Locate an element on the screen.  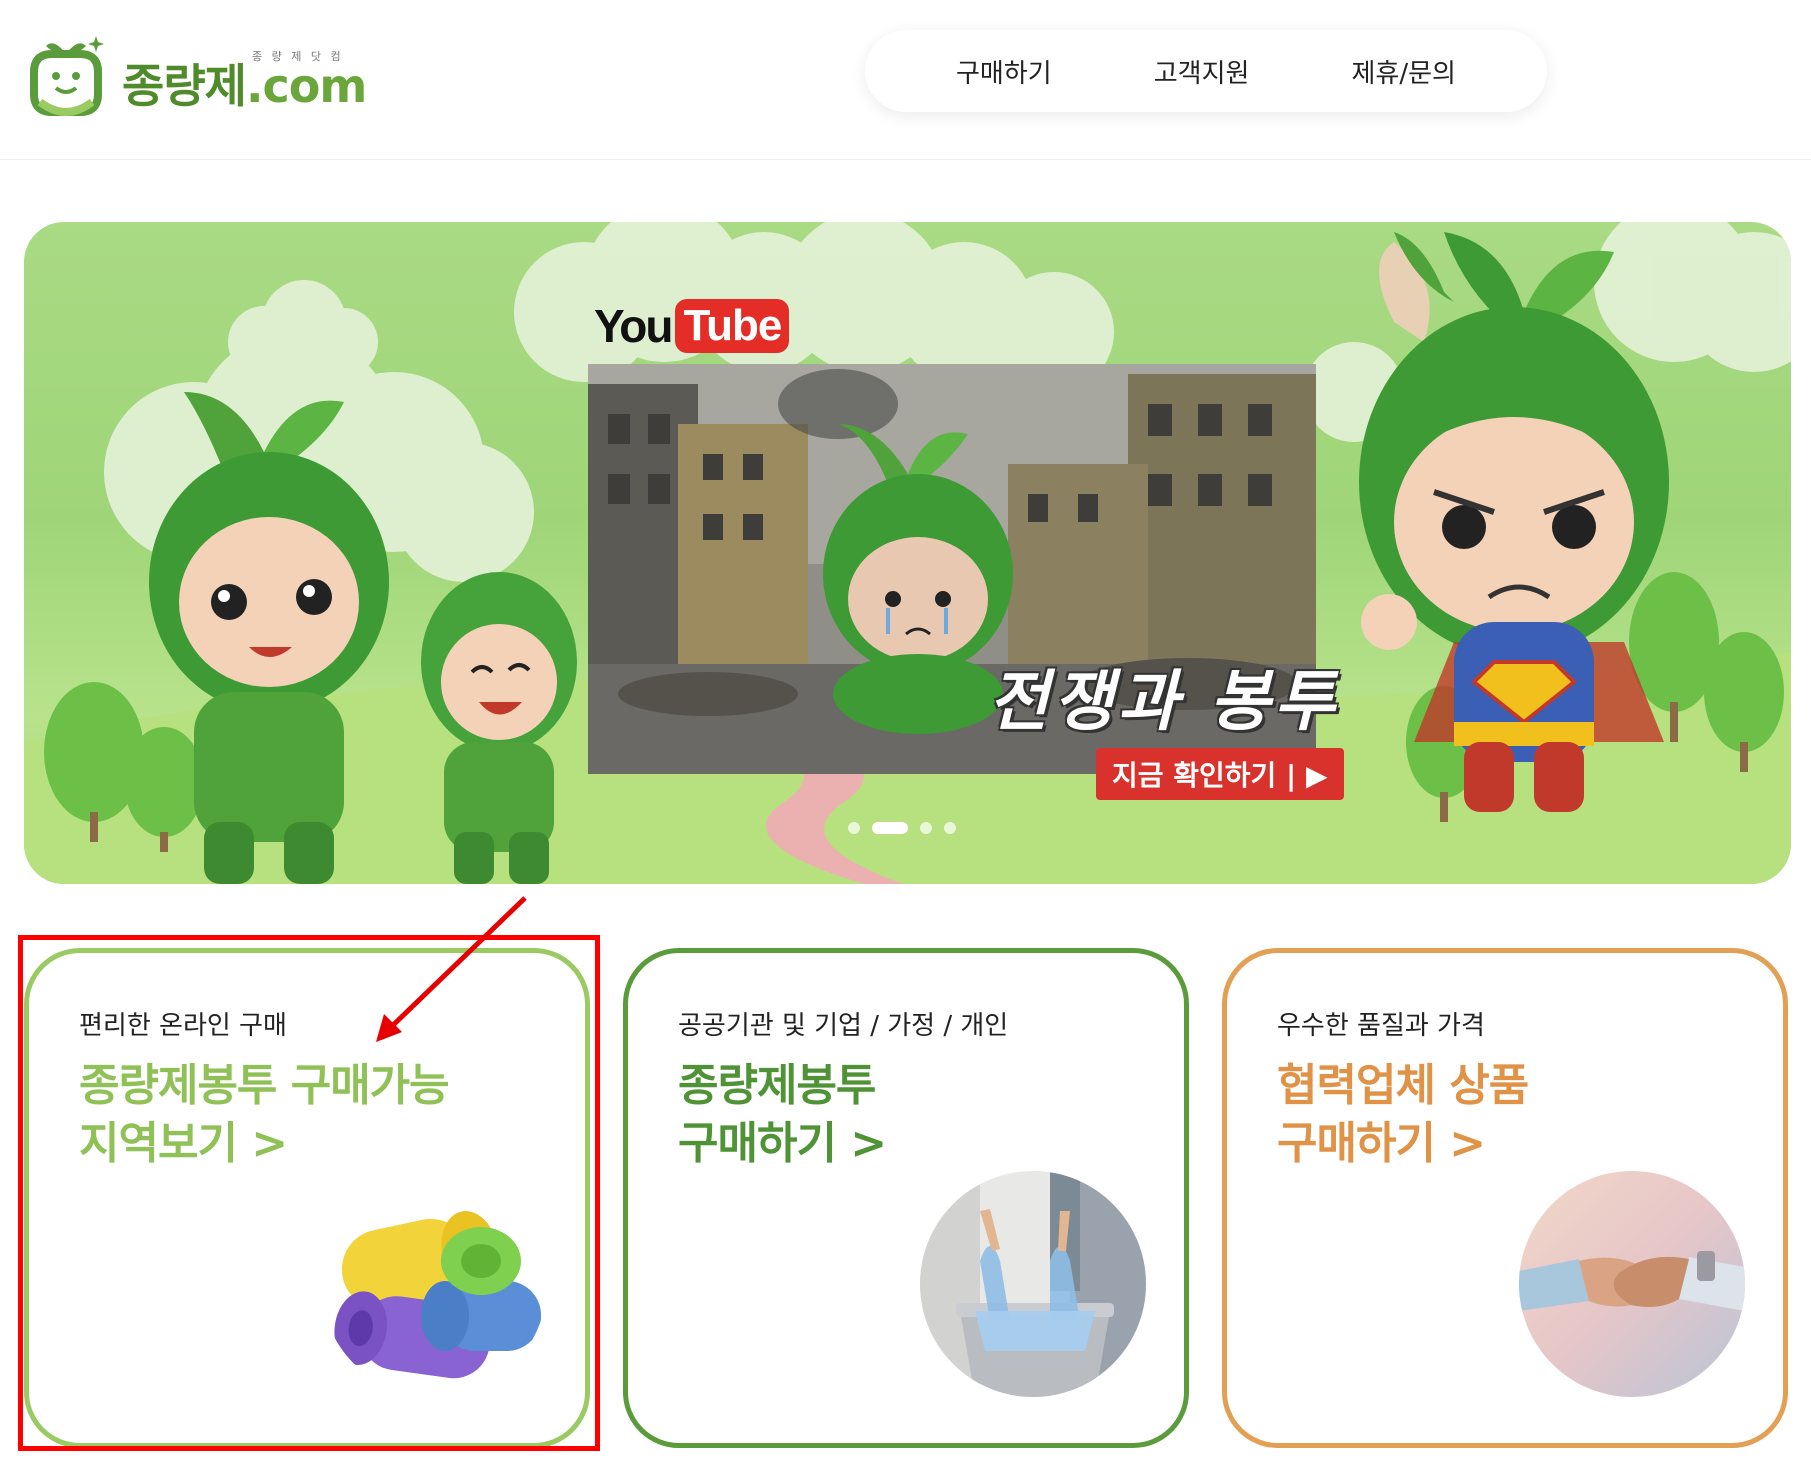
bag-in-bin-image is located at coordinates (1033, 1284).